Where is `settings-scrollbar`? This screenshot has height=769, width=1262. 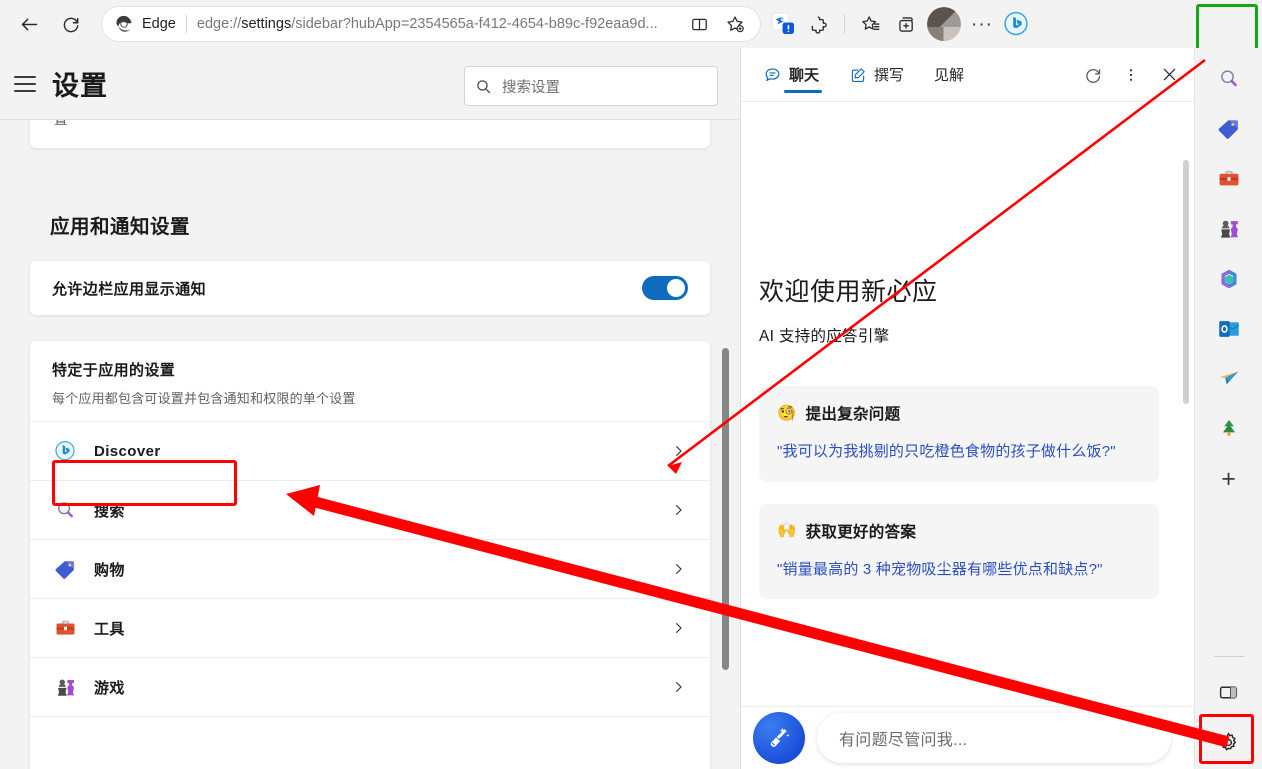 settings-scrollbar is located at coordinates (725, 444).